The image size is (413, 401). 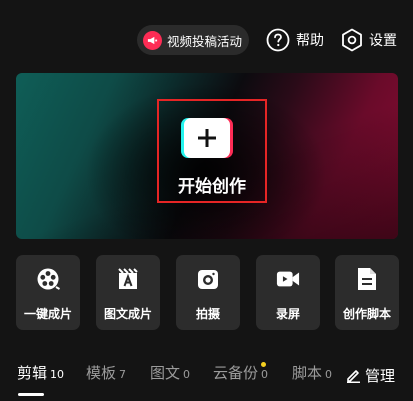 What do you see at coordinates (128, 279) in the screenshot?
I see `text-to-video-icon` at bounding box center [128, 279].